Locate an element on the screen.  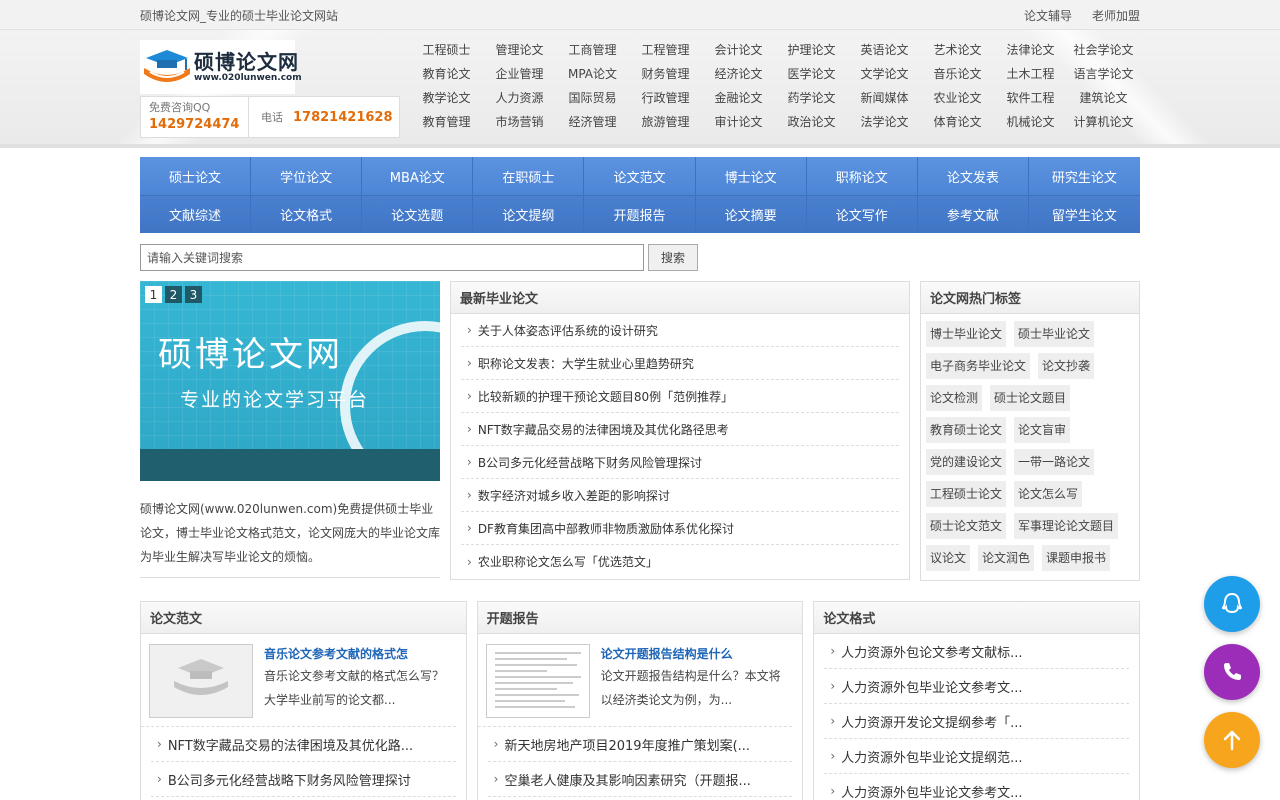
category-link: 软件工程 is located at coordinates (1030, 98).